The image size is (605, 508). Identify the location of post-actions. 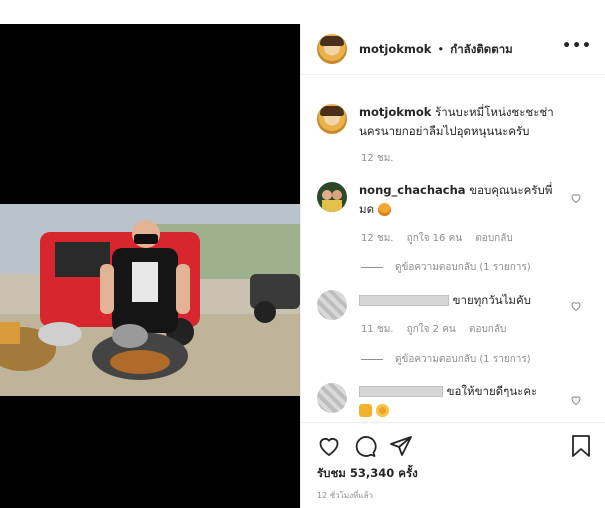
(457, 446).